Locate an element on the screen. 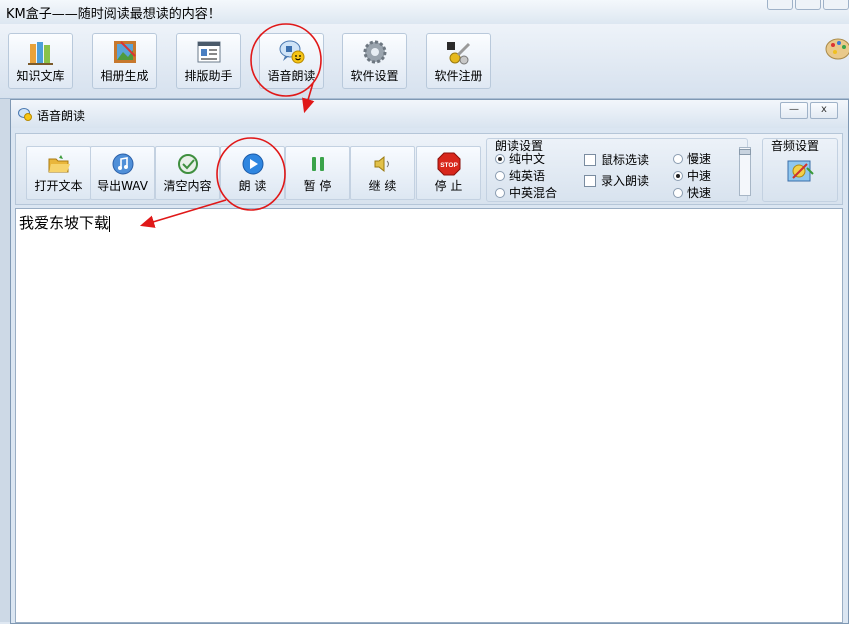 This screenshot has width=849, height=624. main-window-controls is located at coordinates (808, 5).